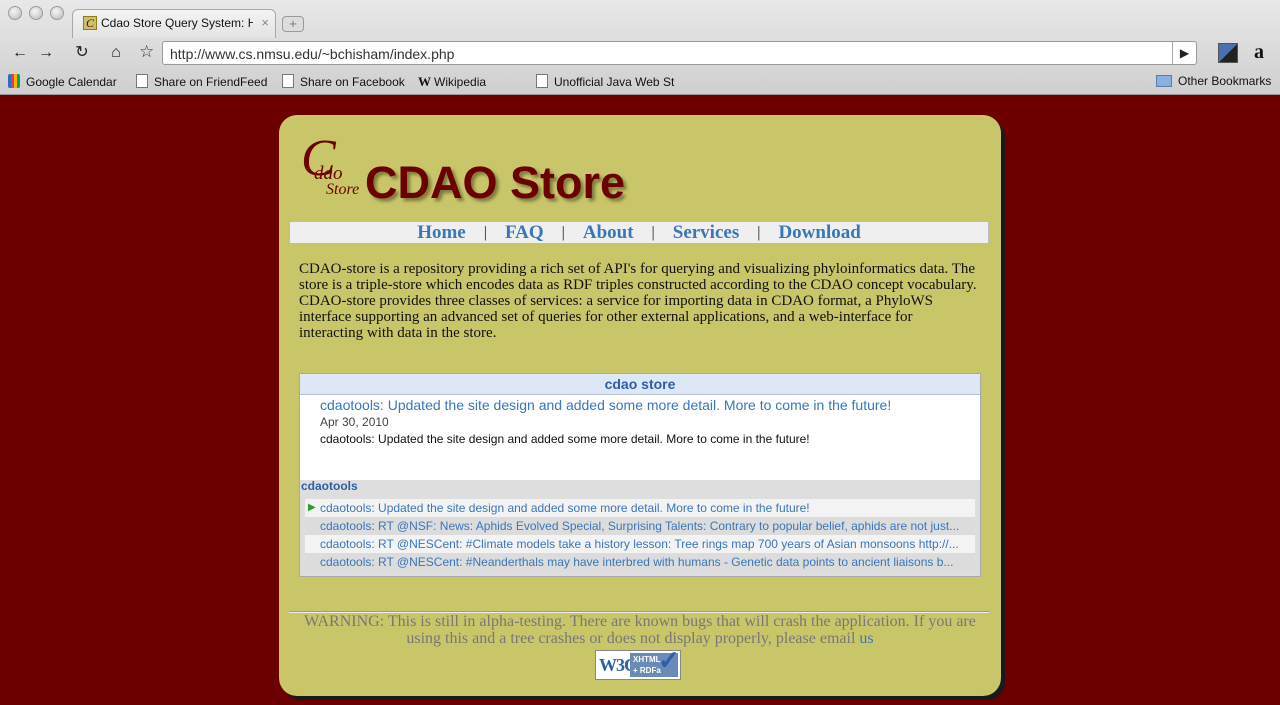  I want to click on play-arrow-icon: ▶, so click(312, 507).